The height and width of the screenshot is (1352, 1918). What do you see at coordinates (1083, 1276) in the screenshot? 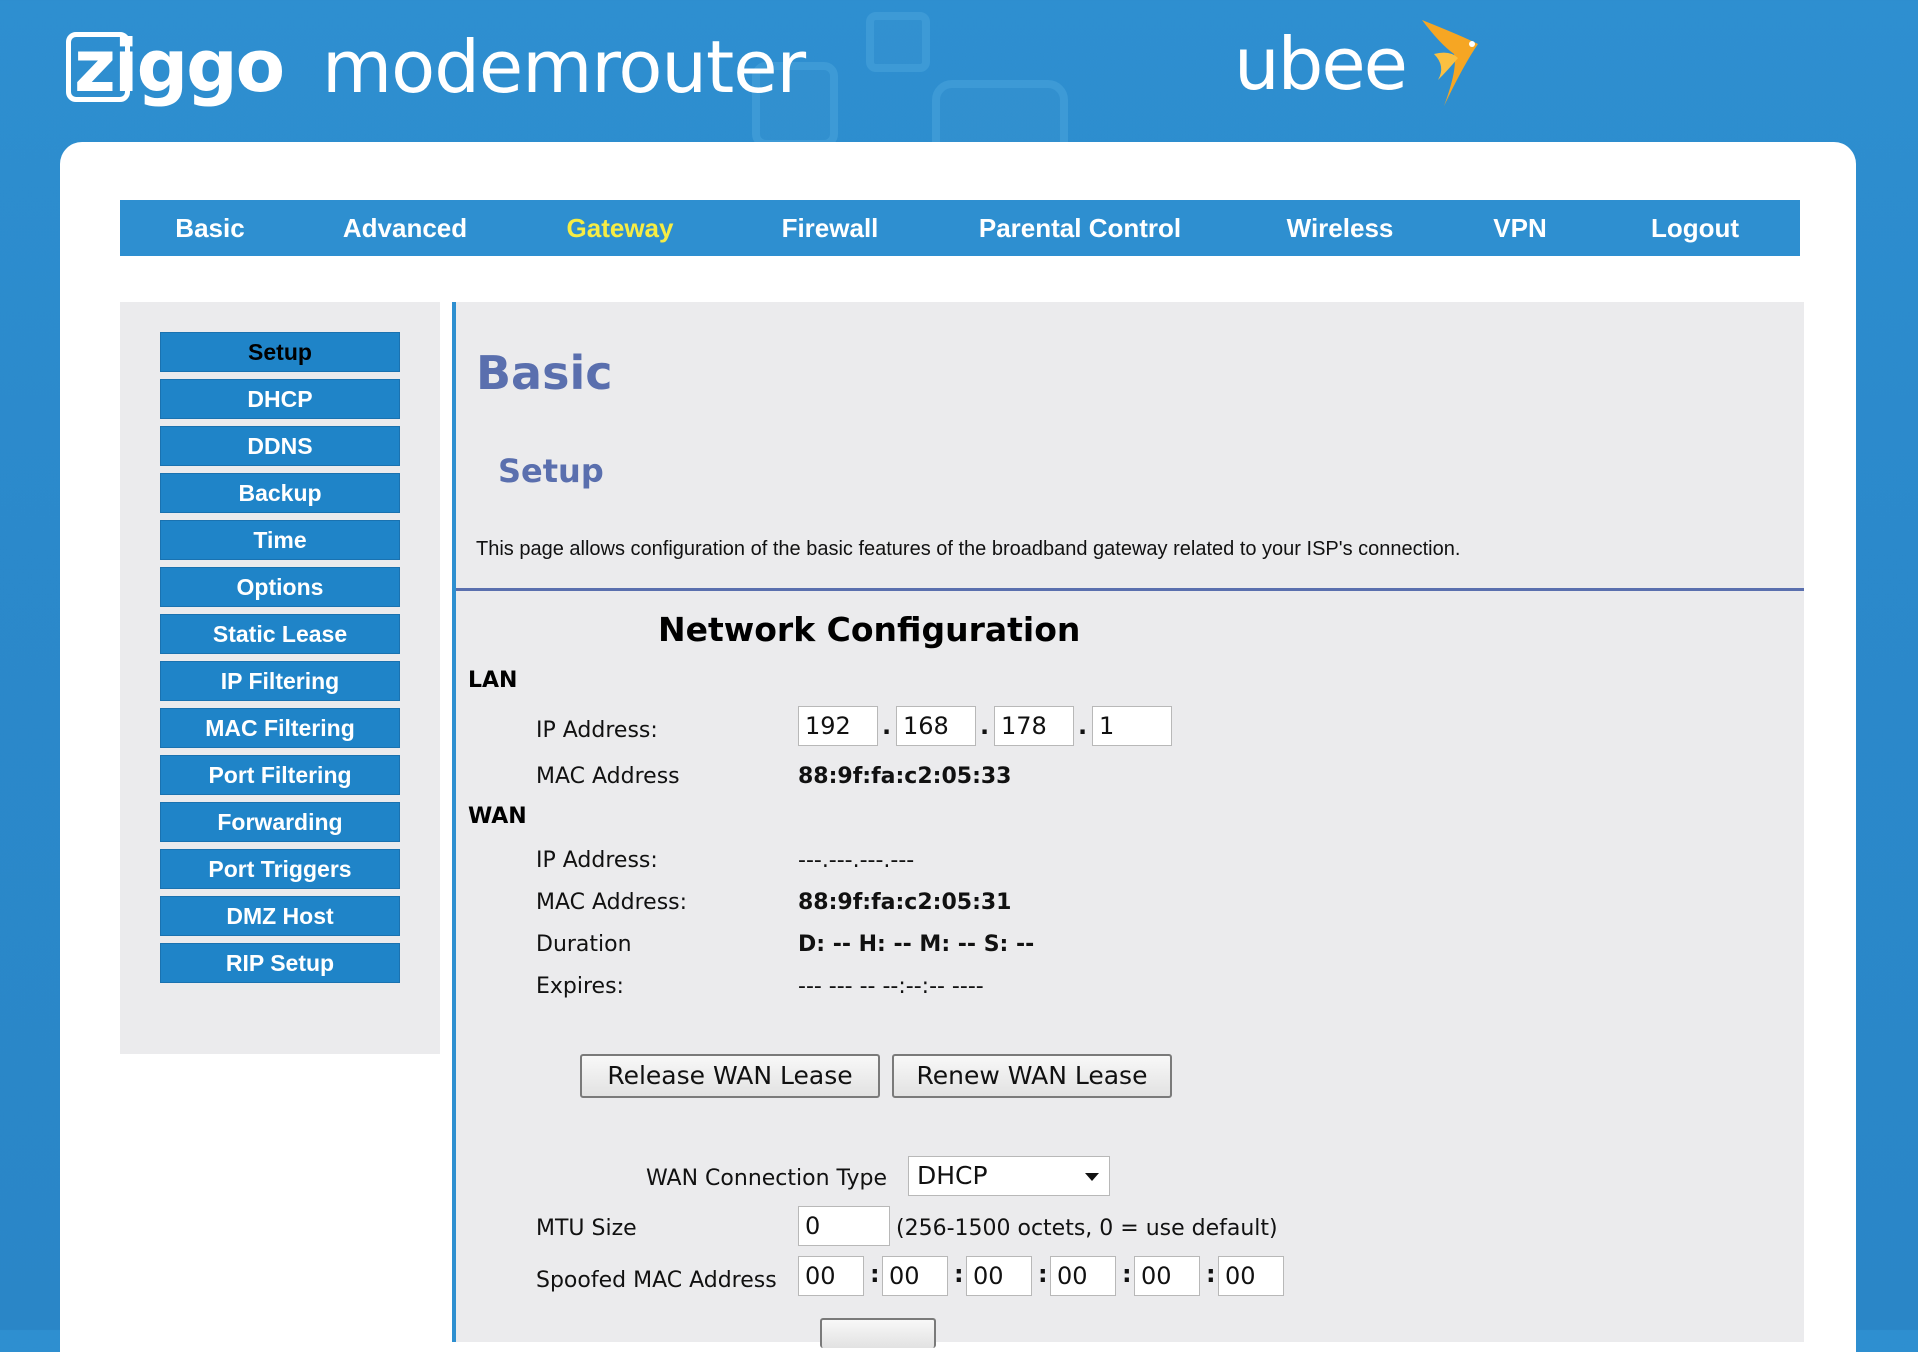
I see `spoofed-mac-octet-4: 00` at bounding box center [1083, 1276].